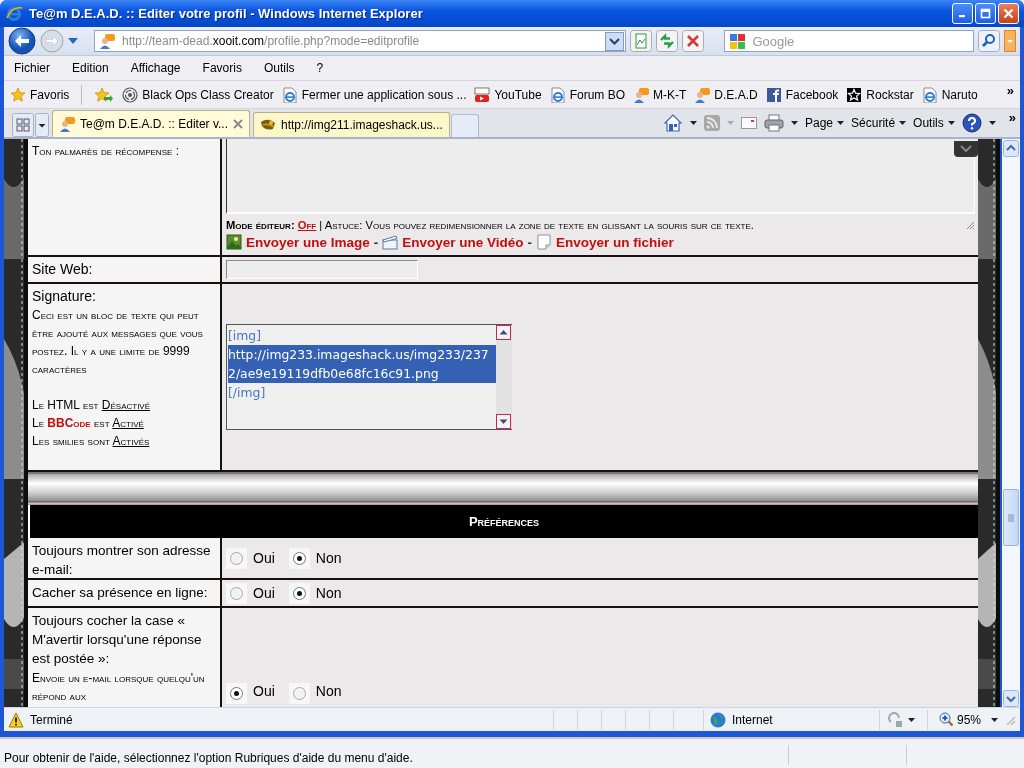  What do you see at coordinates (659, 94) in the screenshot?
I see `favorite-link: M-K-T` at bounding box center [659, 94].